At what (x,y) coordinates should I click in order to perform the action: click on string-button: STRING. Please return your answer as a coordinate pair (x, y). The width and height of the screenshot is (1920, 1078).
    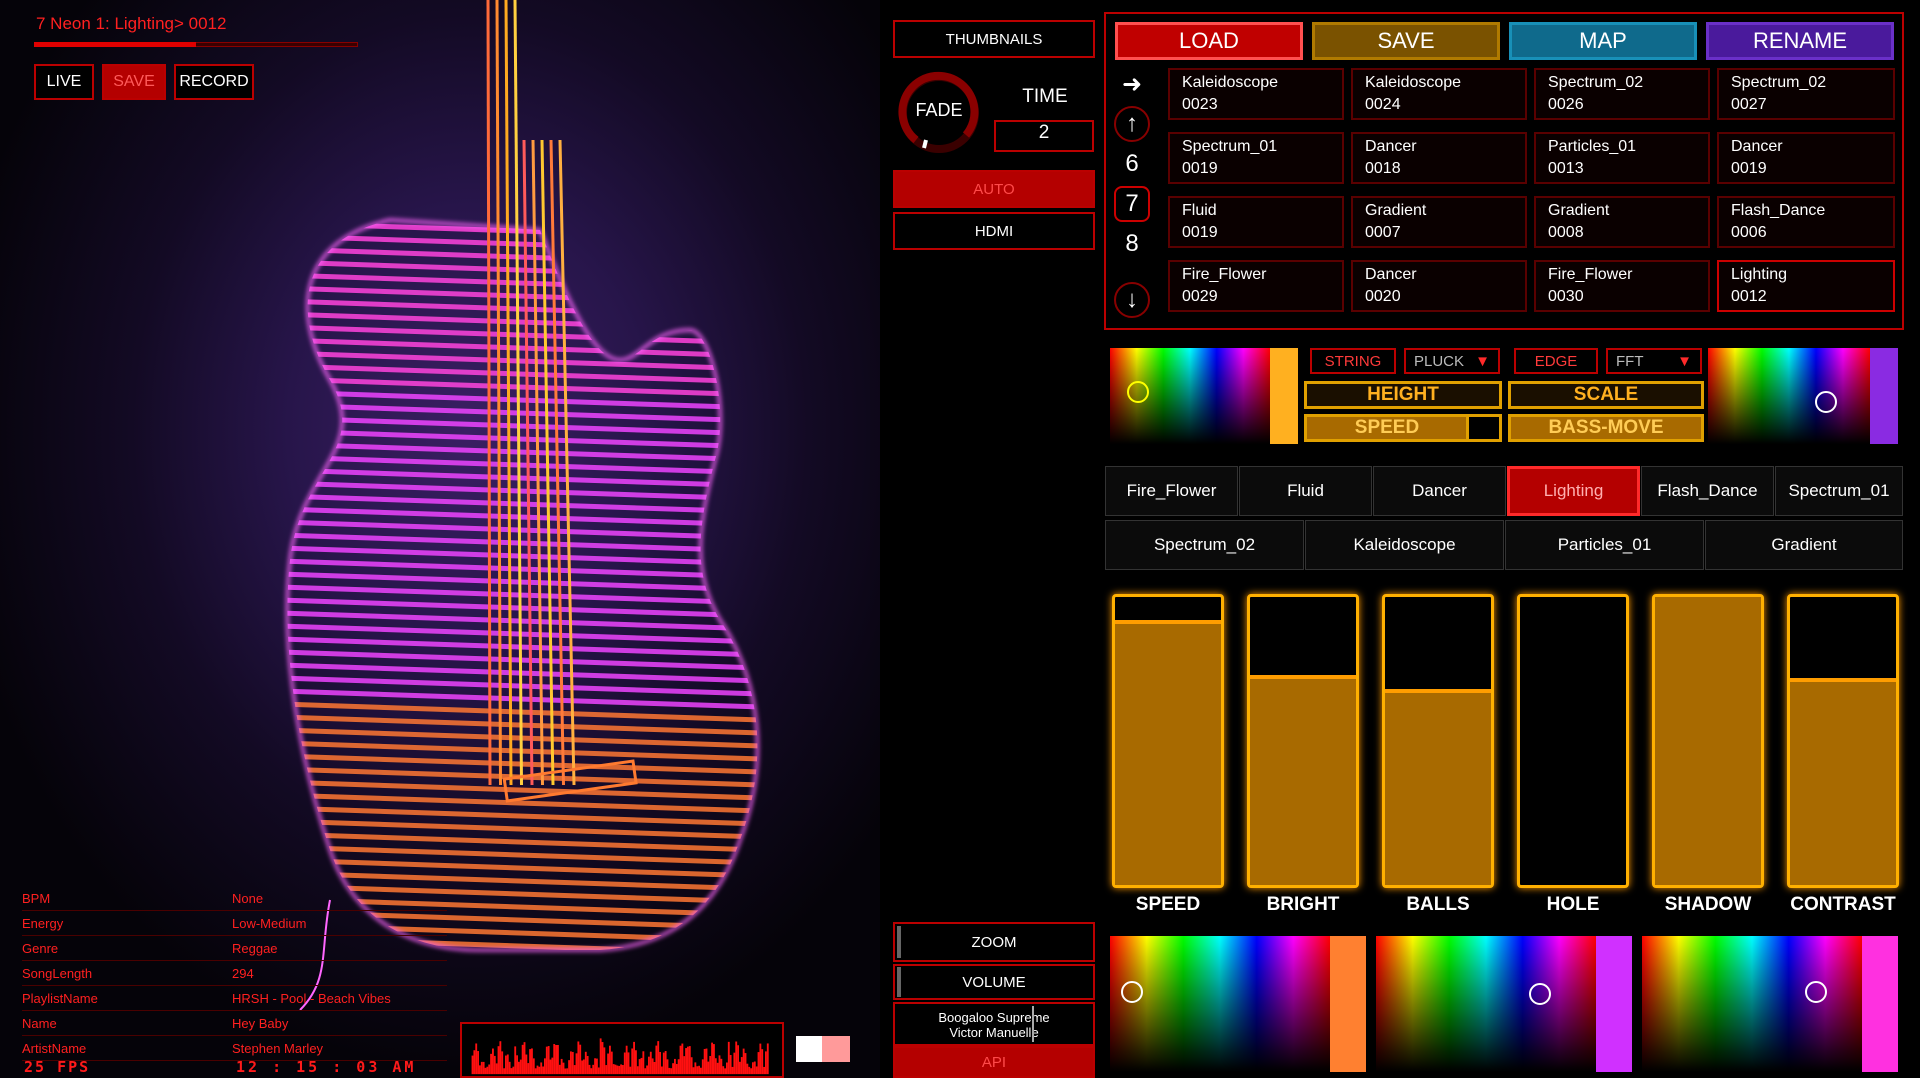
    Looking at the image, I should click on (1353, 361).